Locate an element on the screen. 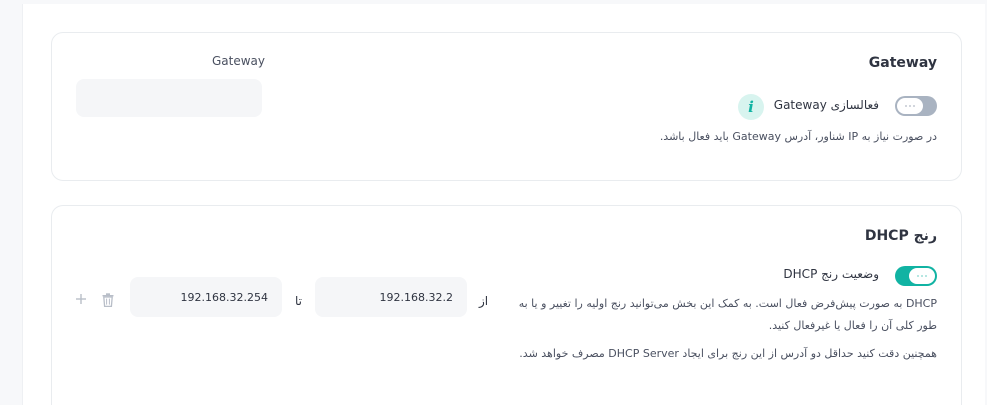 The image size is (987, 405). trash-icon is located at coordinates (108, 300).